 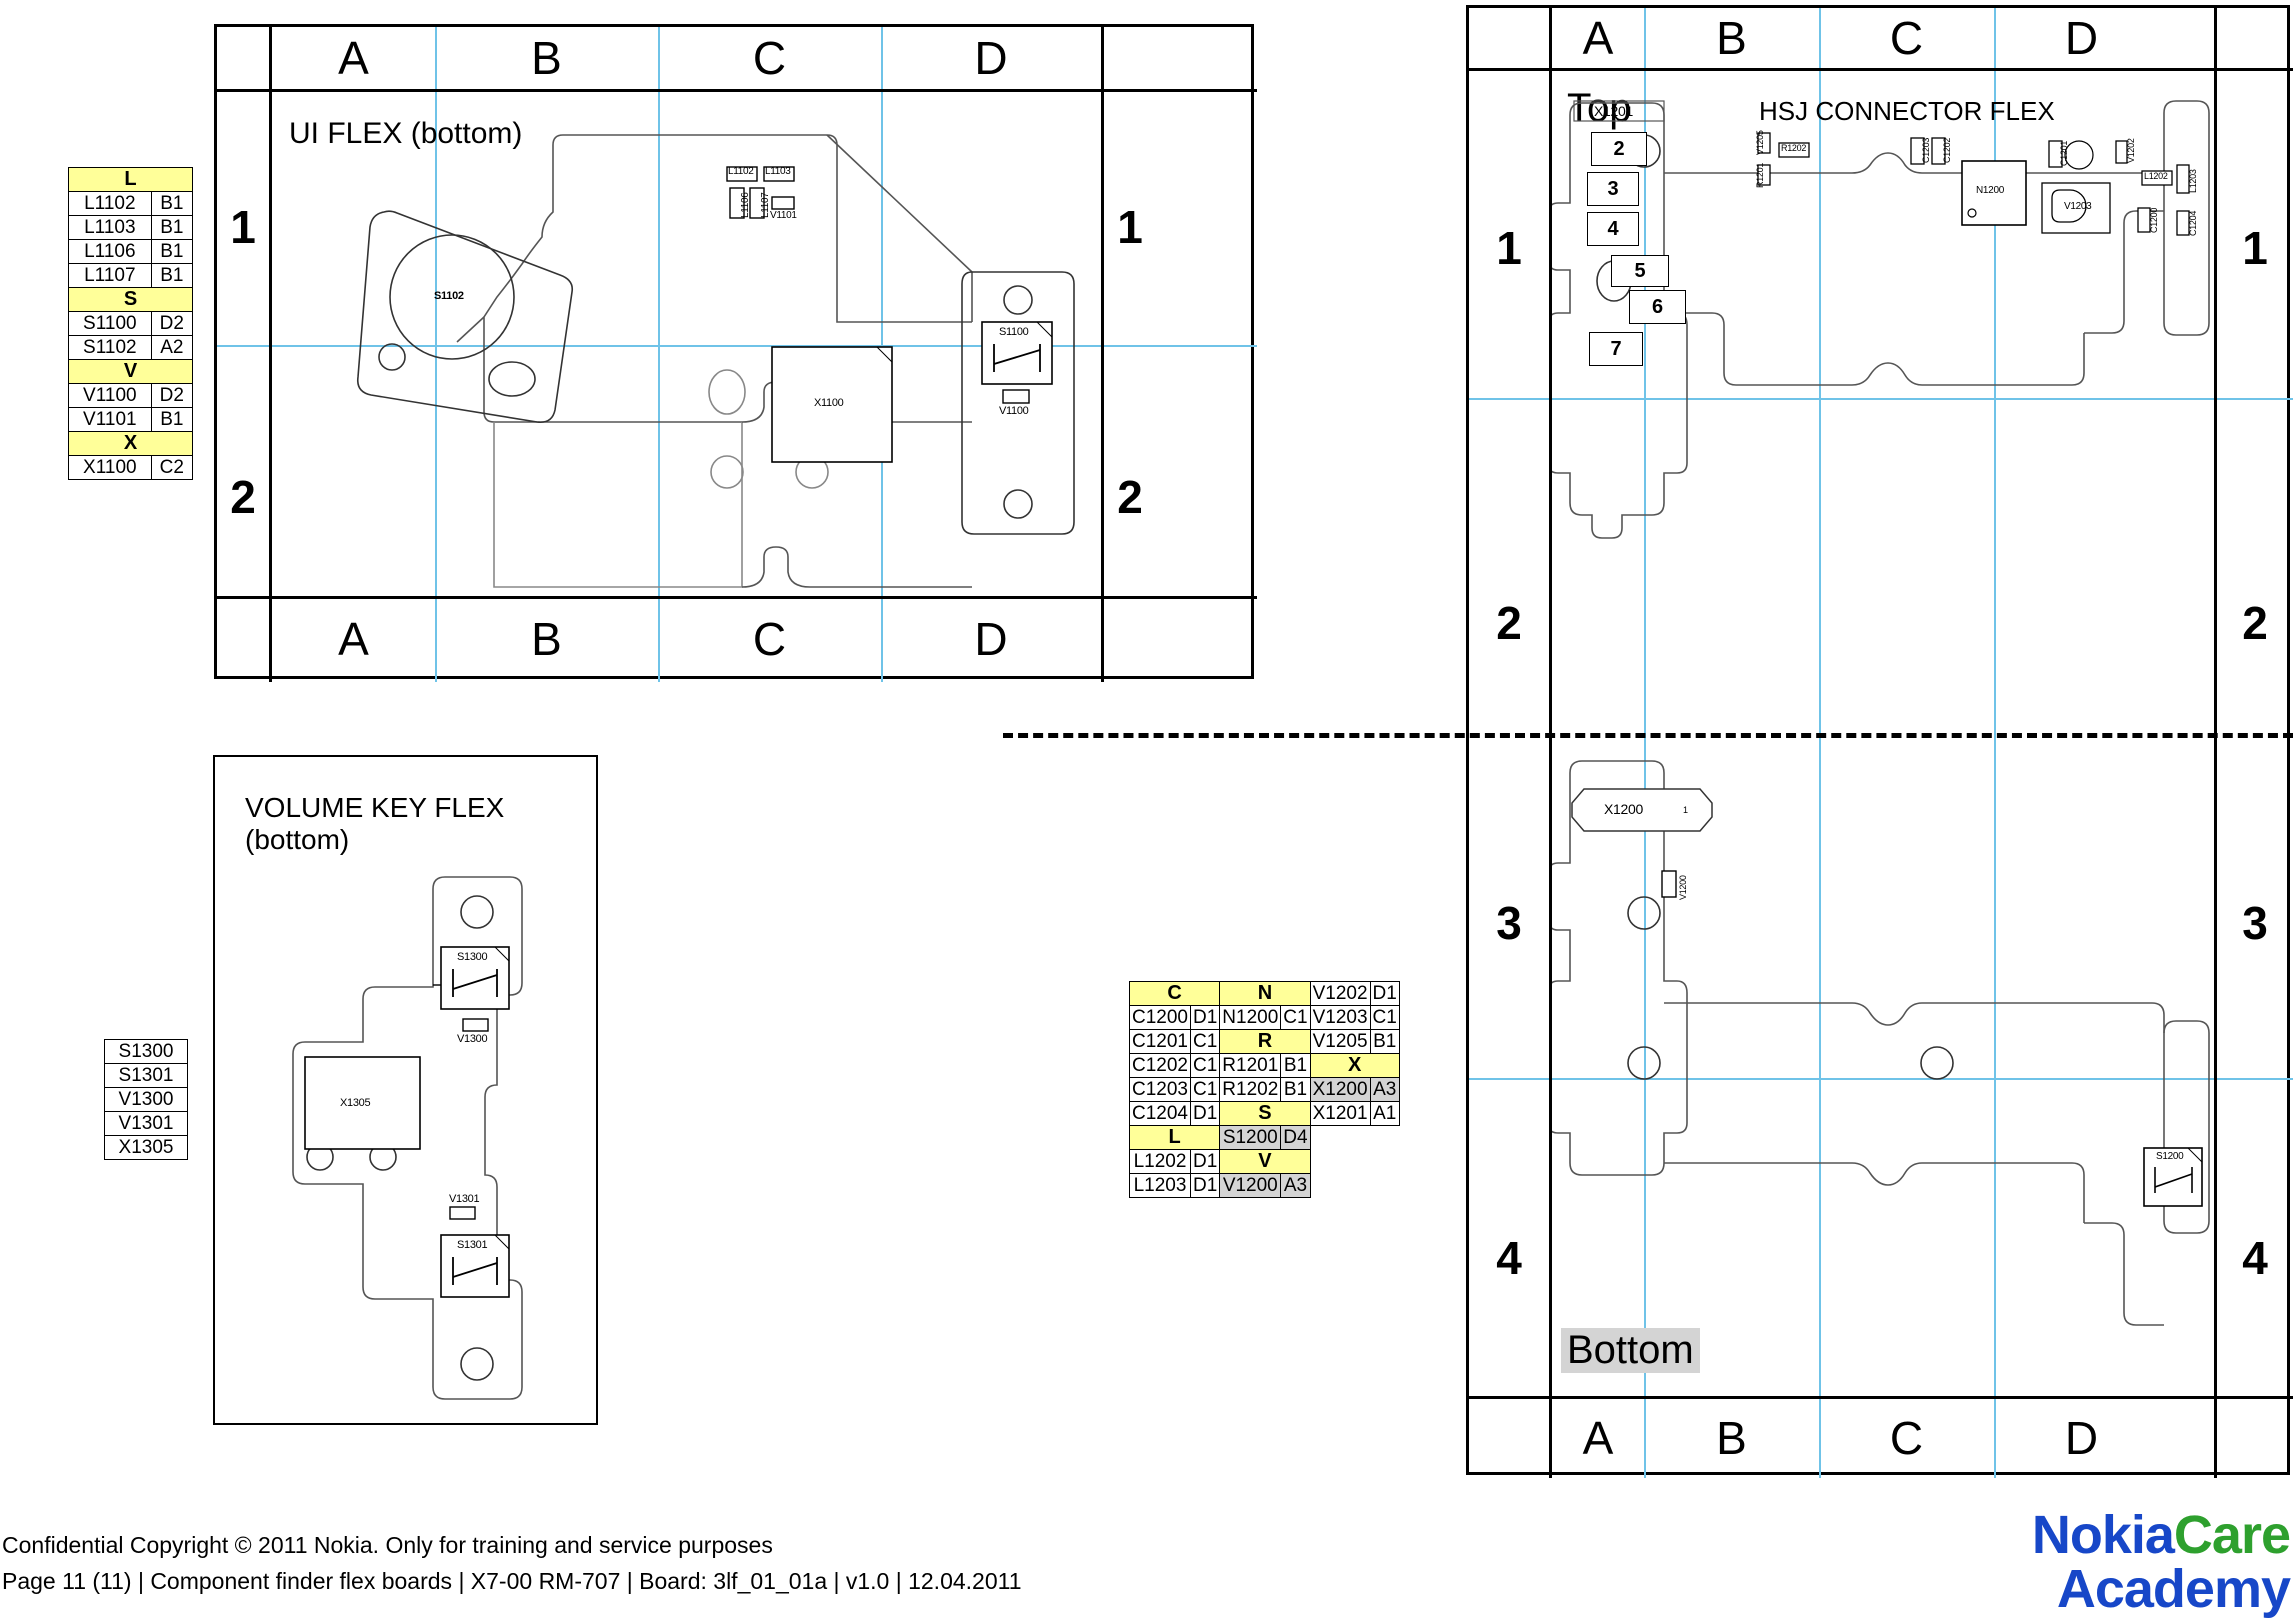 I want to click on component-label-s1100: S1100, so click(x=1014, y=332).